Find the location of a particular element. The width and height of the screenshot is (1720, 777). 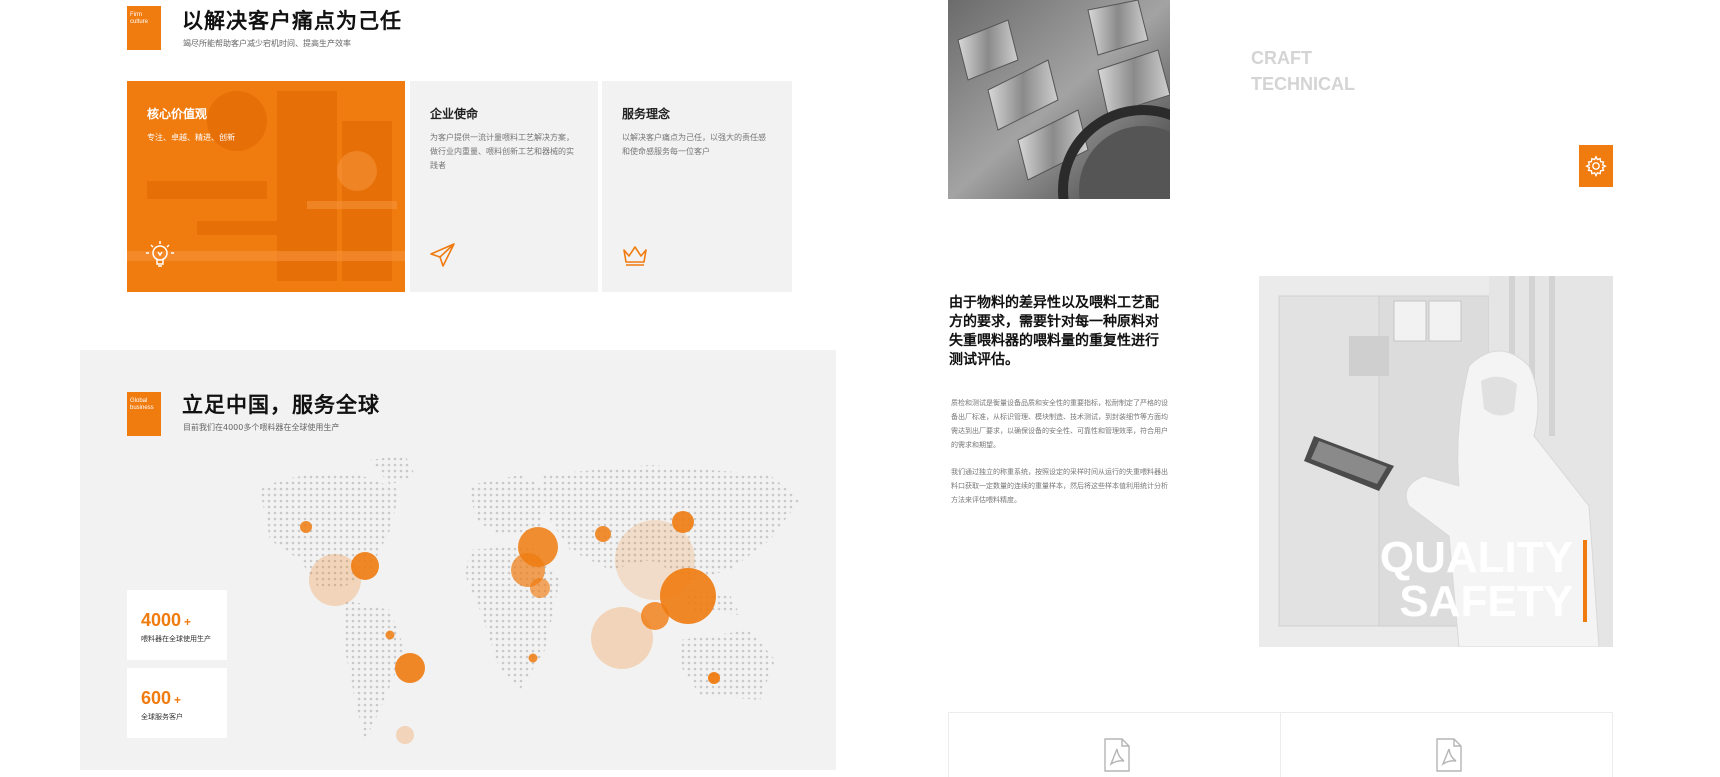

accent-bar is located at coordinates (1585, 581).